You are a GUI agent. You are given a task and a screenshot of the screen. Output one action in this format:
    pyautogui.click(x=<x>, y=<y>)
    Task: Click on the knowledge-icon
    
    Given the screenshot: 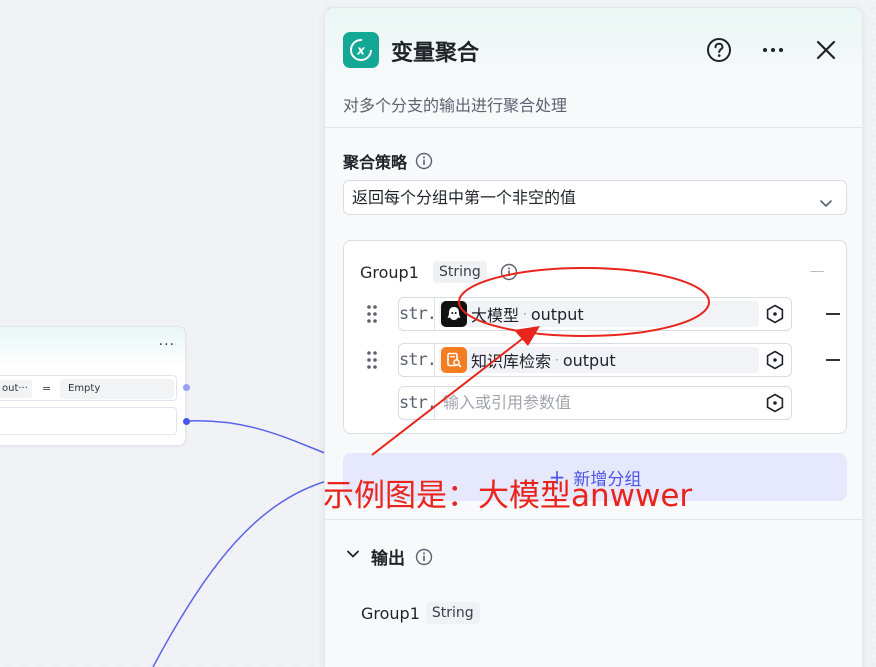 What is the action you would take?
    pyautogui.click(x=454, y=360)
    